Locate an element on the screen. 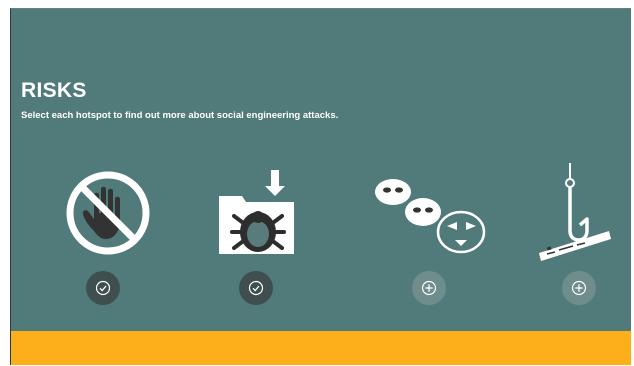  hotspot-3-button is located at coordinates (429, 288).